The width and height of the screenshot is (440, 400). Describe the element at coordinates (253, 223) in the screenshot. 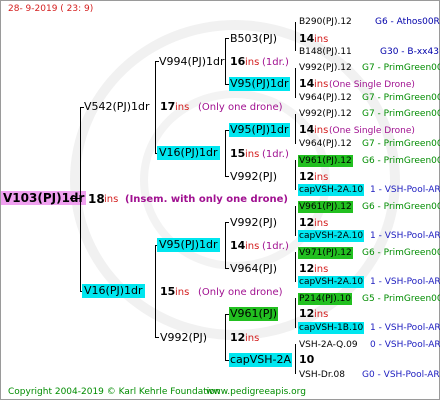

I see `g4-name-4: V992(PJ)` at that location.